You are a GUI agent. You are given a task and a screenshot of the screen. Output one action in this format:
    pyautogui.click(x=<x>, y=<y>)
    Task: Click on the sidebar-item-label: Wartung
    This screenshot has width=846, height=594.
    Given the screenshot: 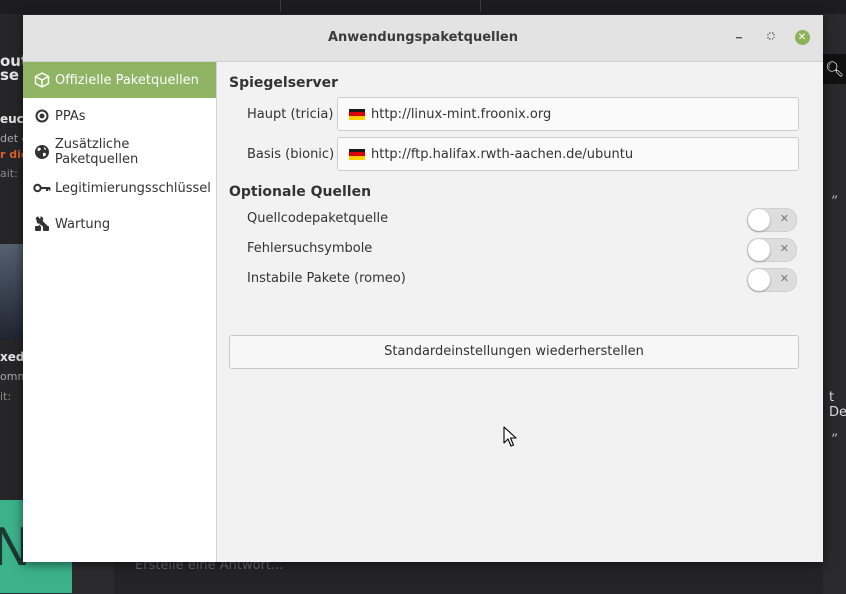 What is the action you would take?
    pyautogui.click(x=83, y=224)
    